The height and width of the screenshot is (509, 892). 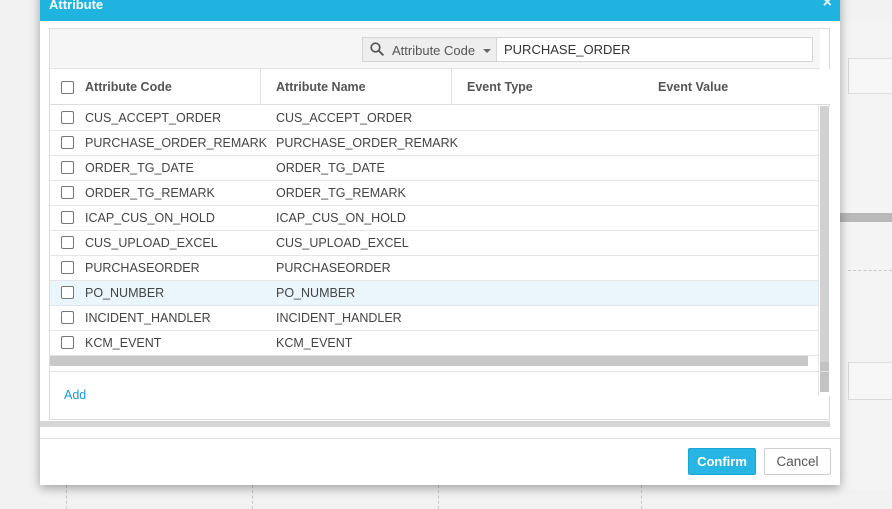 What do you see at coordinates (321, 87) in the screenshot?
I see `column-header-attribute-name: Attribute Name` at bounding box center [321, 87].